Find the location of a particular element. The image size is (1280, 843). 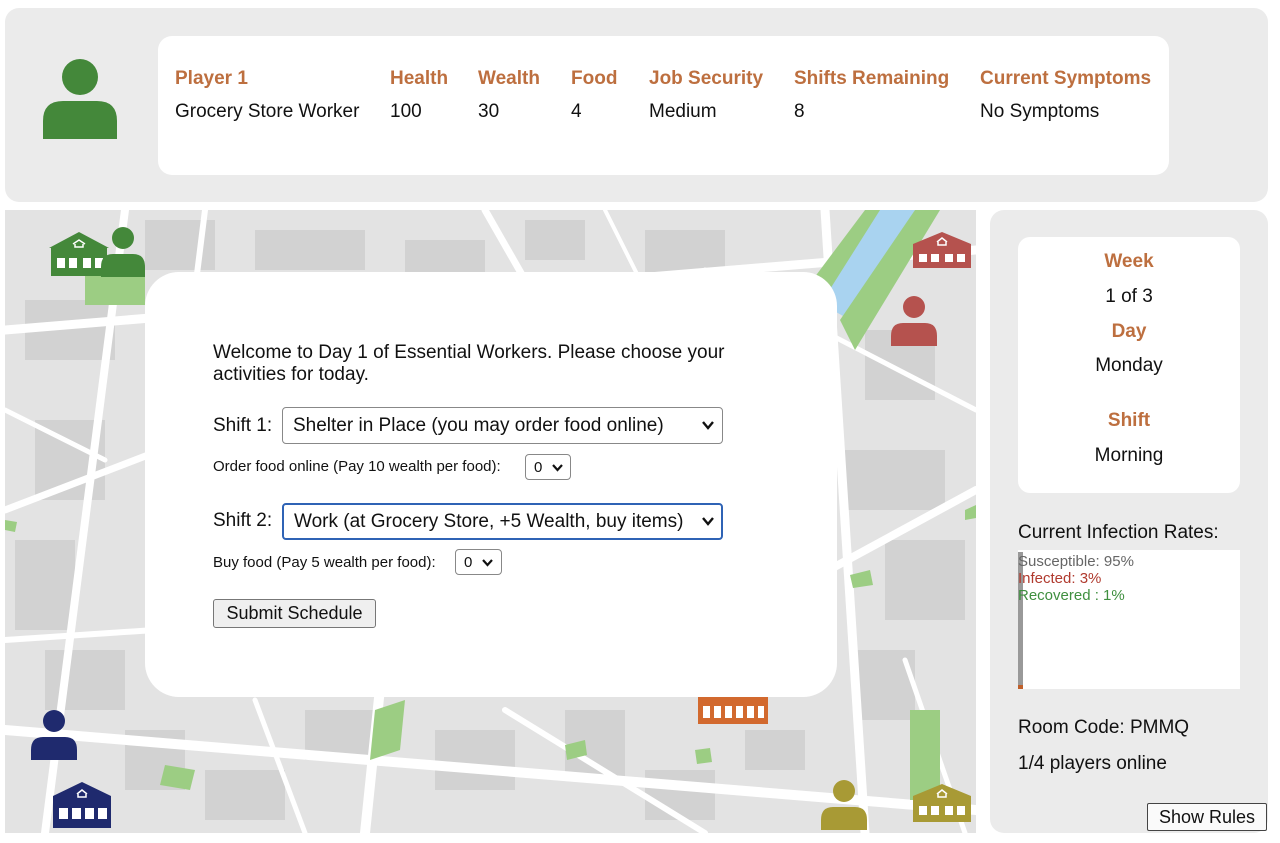

stat-wealth: Wealth 30 is located at coordinates (509, 95).